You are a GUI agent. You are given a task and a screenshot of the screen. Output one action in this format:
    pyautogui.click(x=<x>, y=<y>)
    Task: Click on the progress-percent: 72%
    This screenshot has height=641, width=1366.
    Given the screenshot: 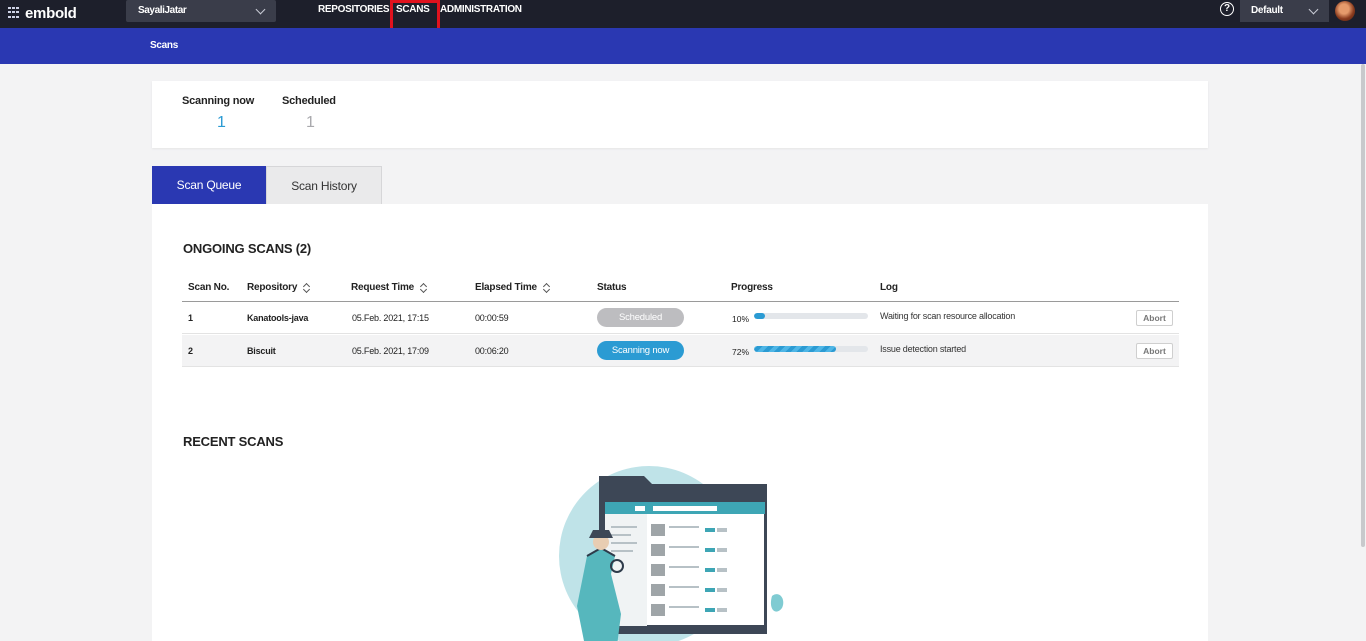 What is the action you would take?
    pyautogui.click(x=741, y=352)
    